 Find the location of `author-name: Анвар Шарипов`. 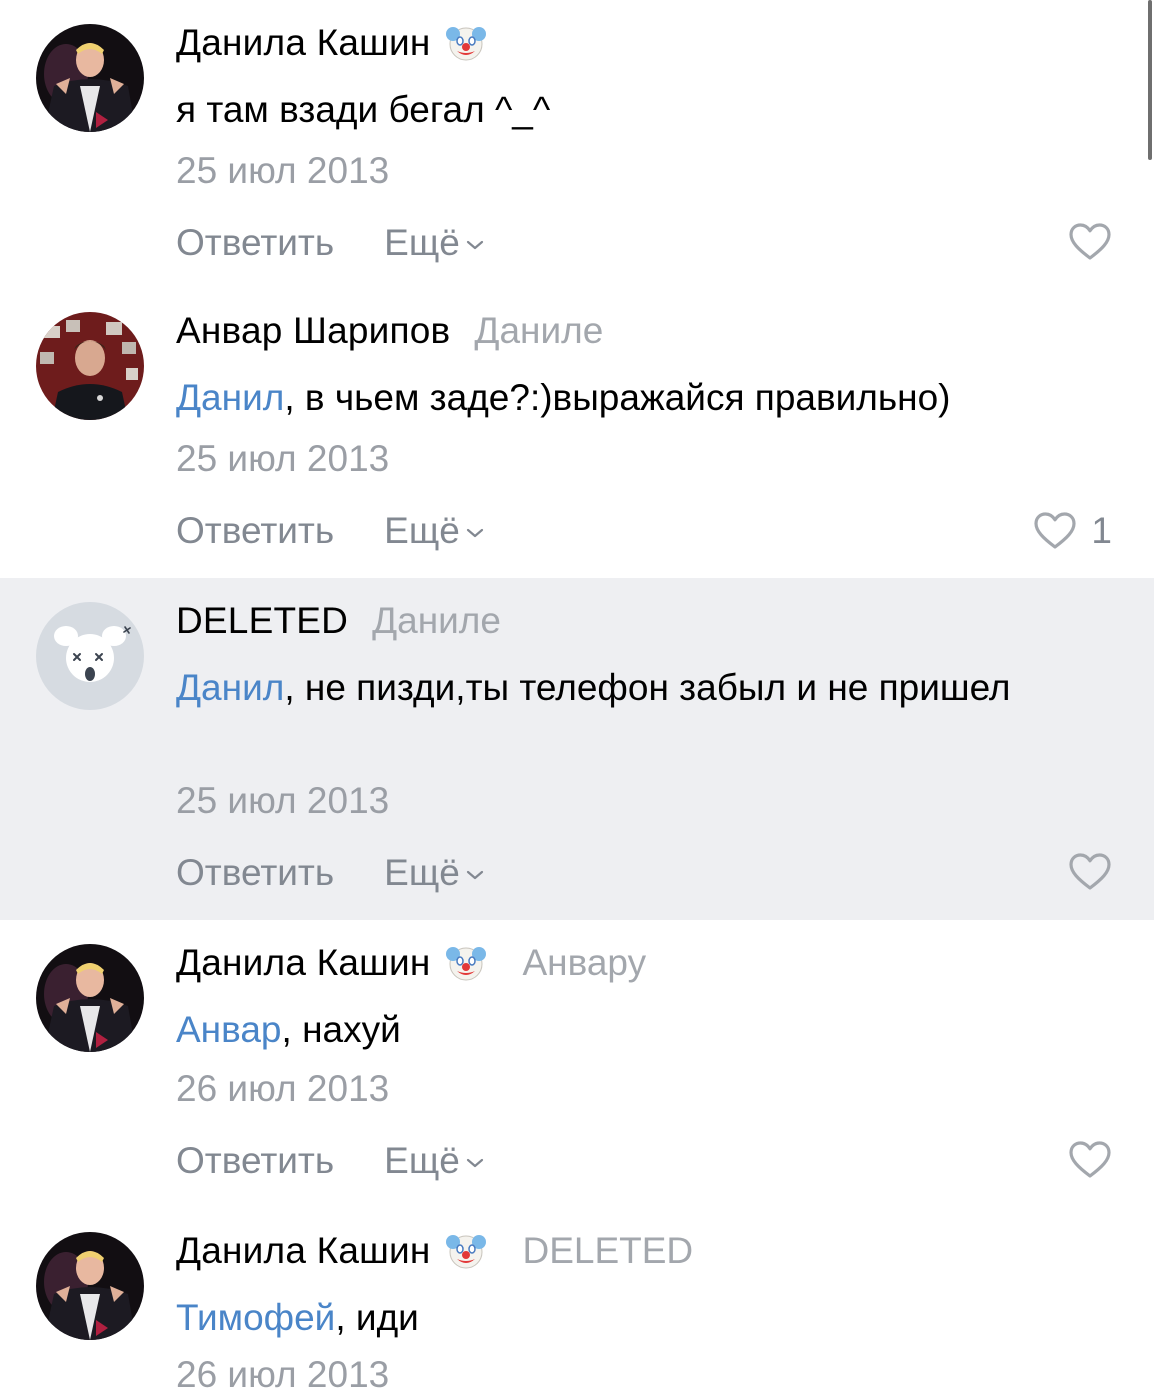

author-name: Анвар Шарипов is located at coordinates (313, 331).